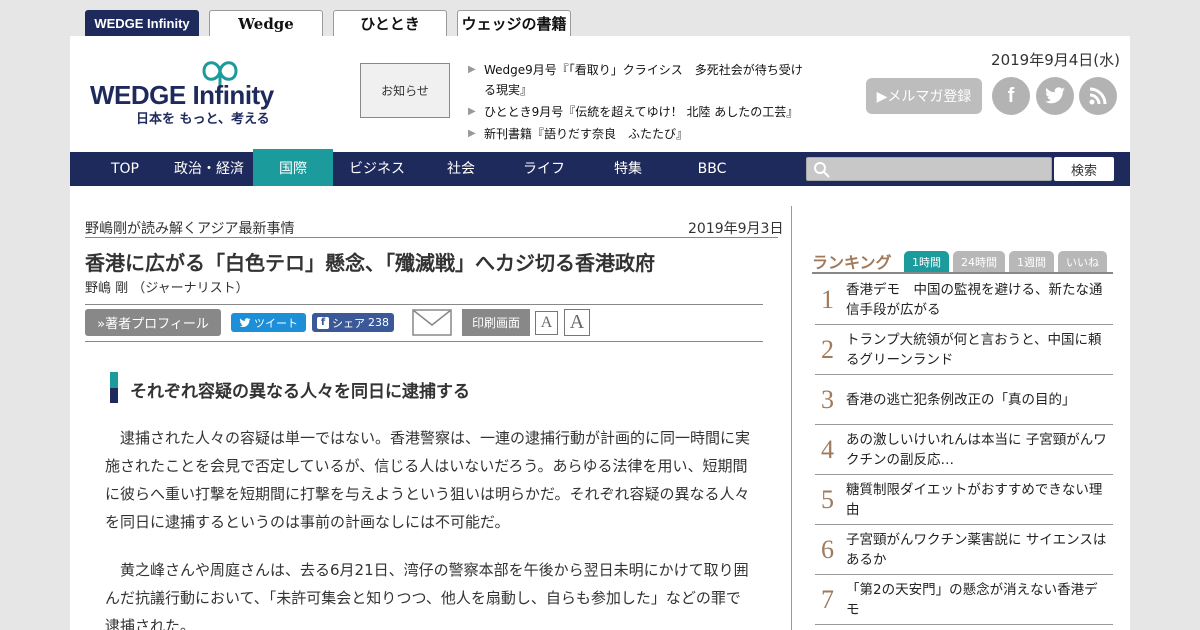 The height and width of the screenshot is (630, 1200). What do you see at coordinates (1098, 96) in the screenshot?
I see `rss-icon` at bounding box center [1098, 96].